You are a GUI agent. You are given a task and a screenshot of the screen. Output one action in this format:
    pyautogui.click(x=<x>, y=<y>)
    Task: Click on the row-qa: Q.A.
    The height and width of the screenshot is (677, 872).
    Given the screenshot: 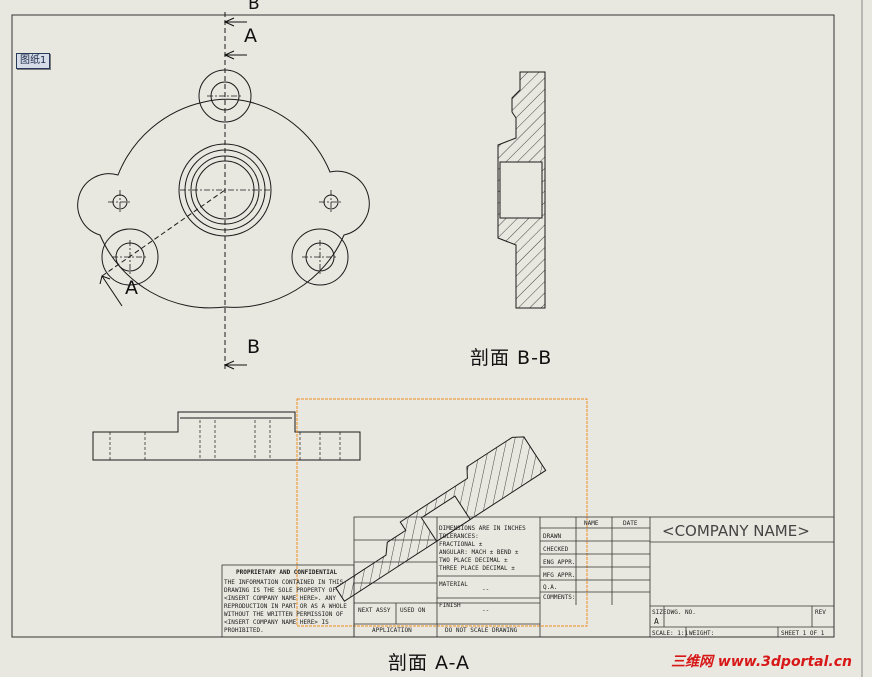 What is the action you would take?
    pyautogui.click(x=550, y=587)
    